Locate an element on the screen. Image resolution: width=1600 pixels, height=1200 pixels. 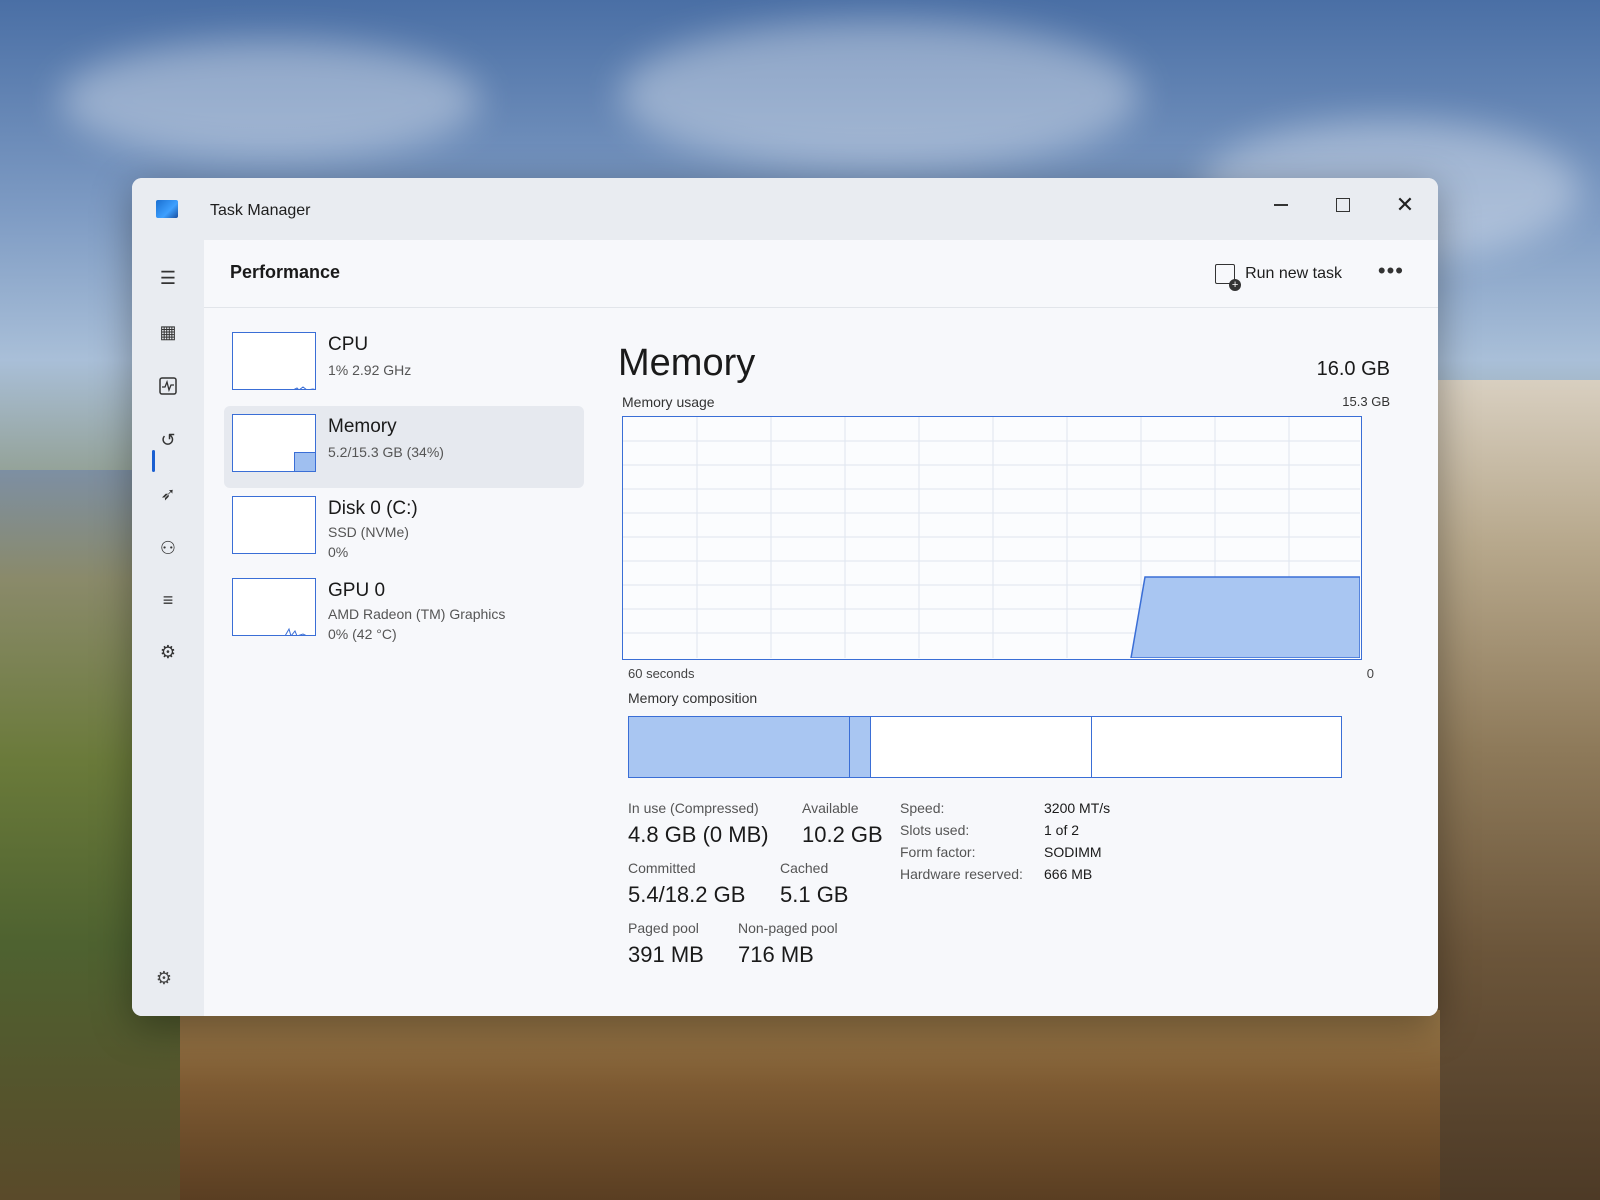
device-detail: AMD Radeon (TM) Graphics is located at coordinates (417, 614).